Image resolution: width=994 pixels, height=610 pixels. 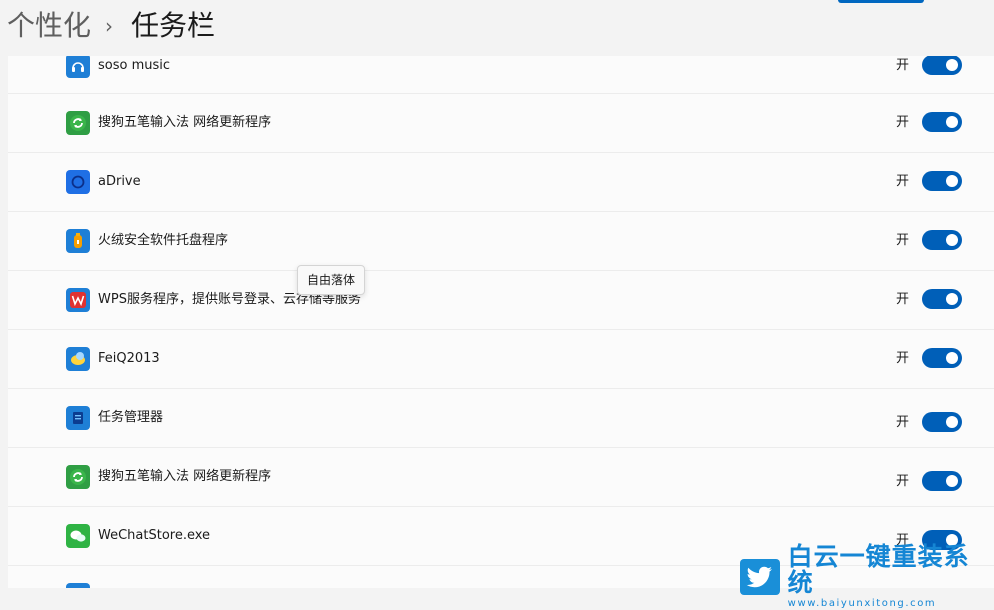 I want to click on app-name: aDrive, so click(x=119, y=181).